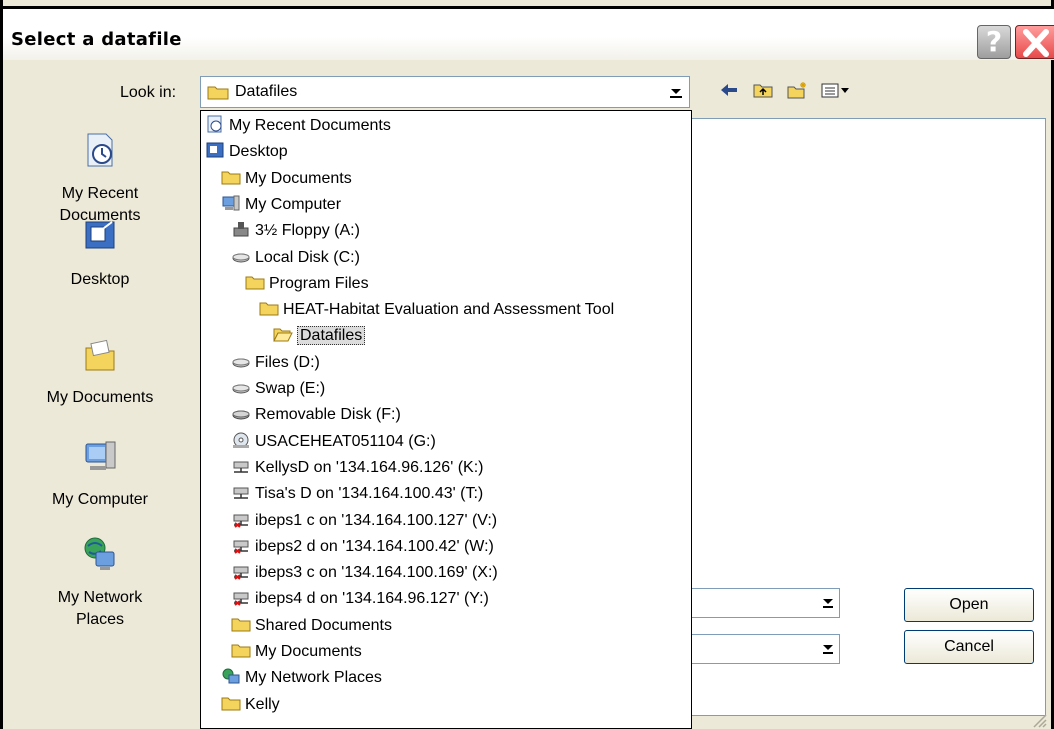 The width and height of the screenshot is (1054, 729). I want to click on up-folder-icon, so click(763, 90).